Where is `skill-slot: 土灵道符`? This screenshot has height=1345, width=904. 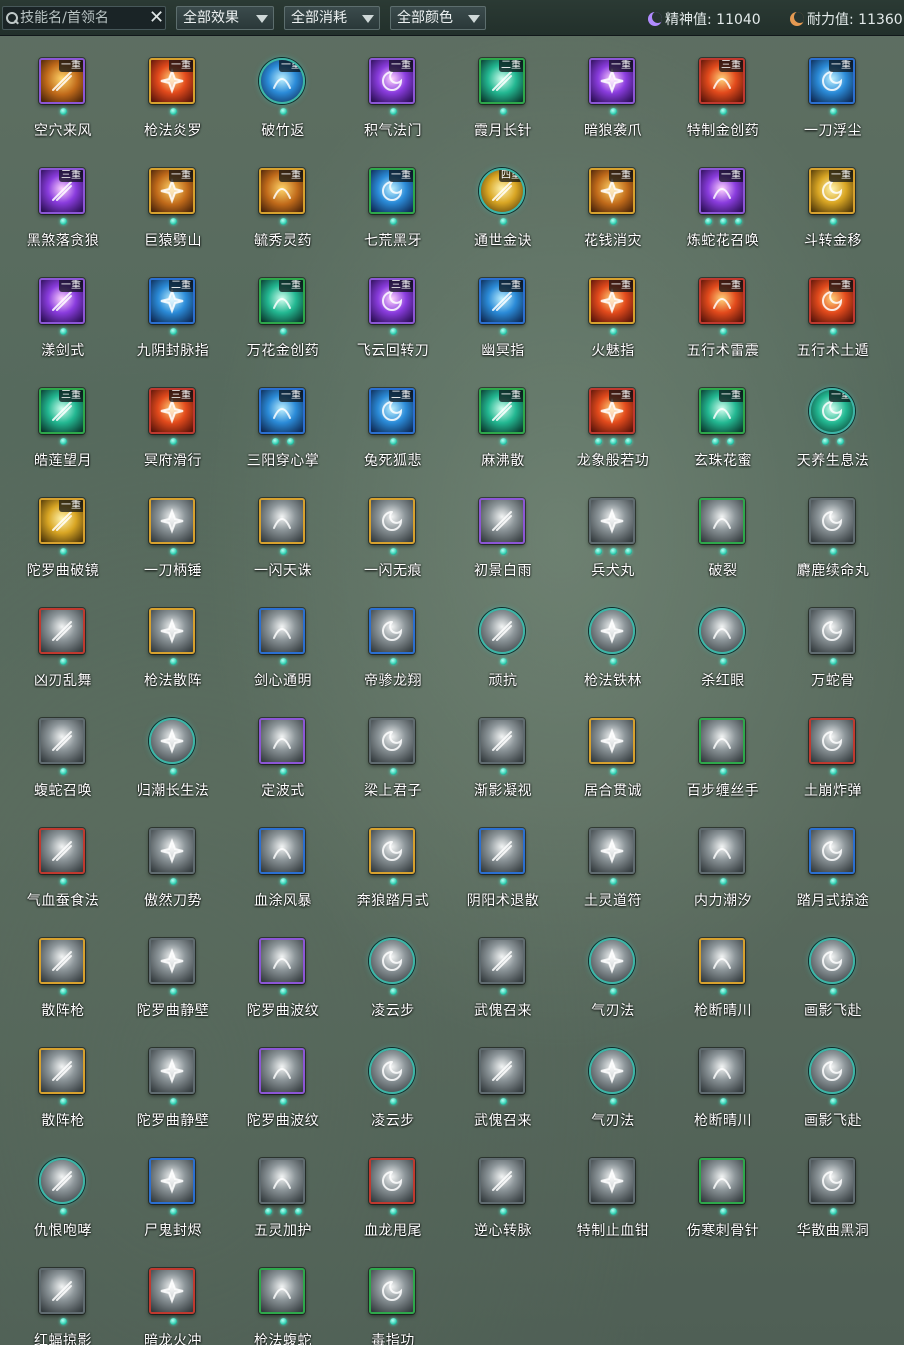
skill-slot: 土灵道符 is located at coordinates (613, 875).